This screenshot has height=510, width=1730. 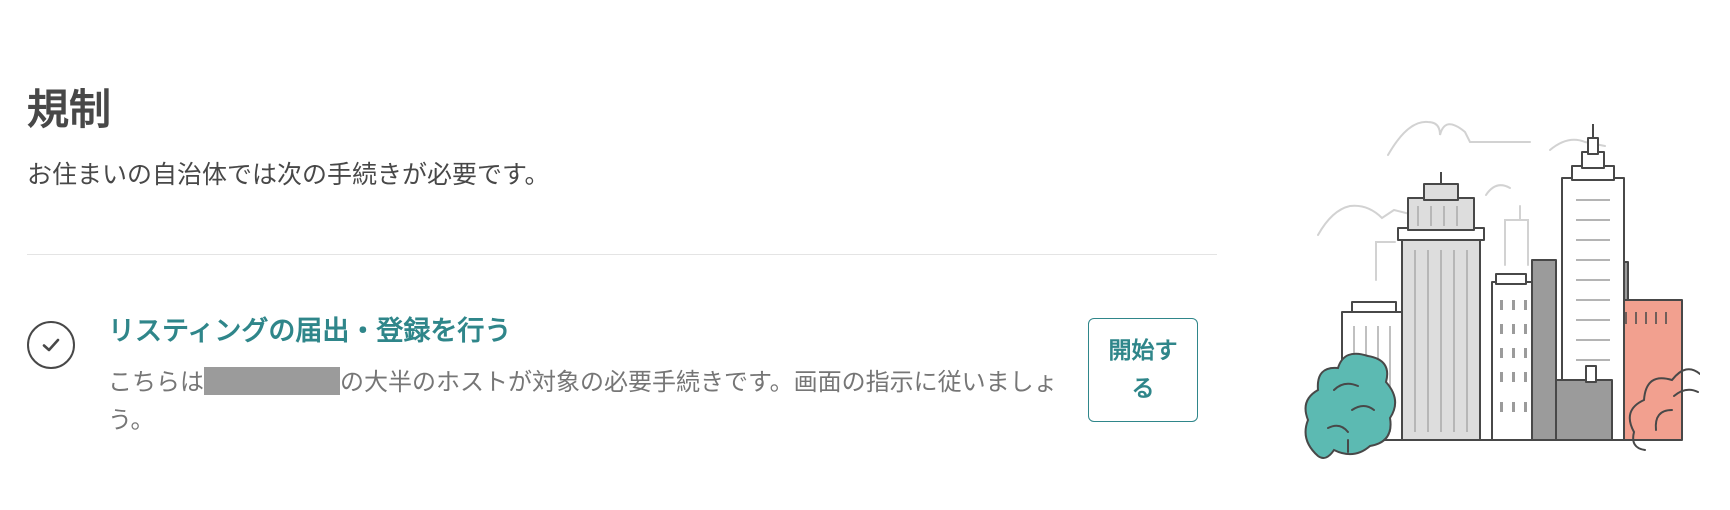 What do you see at coordinates (51, 345) in the screenshot?
I see `checkmark-icon` at bounding box center [51, 345].